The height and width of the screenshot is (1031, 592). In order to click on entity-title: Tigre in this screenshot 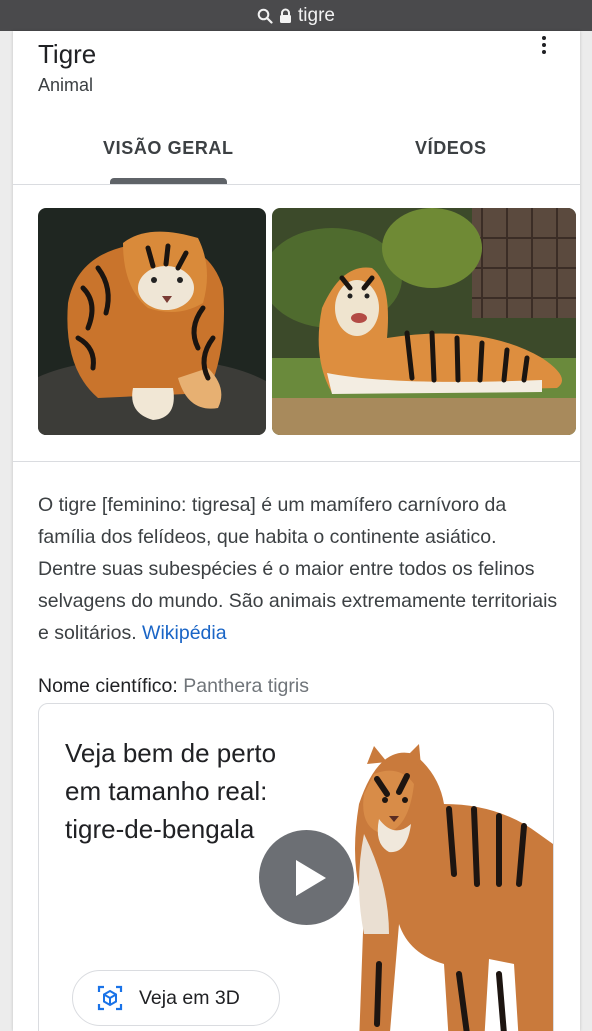, I will do `click(67, 54)`.